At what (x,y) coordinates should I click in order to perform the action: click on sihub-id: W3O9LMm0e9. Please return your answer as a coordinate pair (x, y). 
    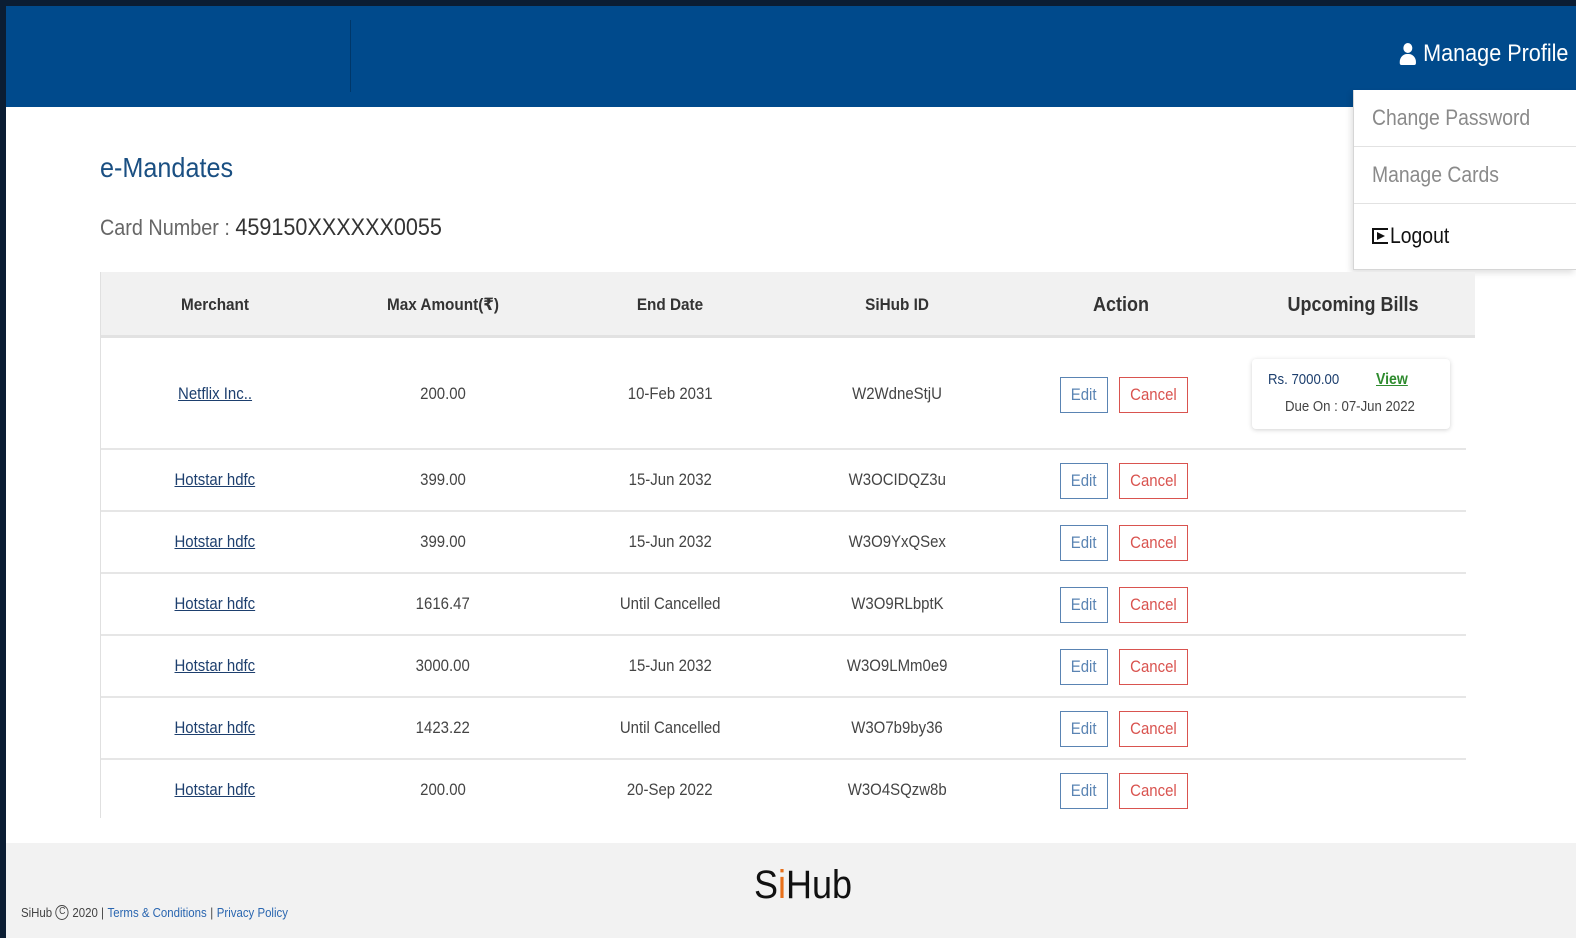
    Looking at the image, I should click on (897, 665).